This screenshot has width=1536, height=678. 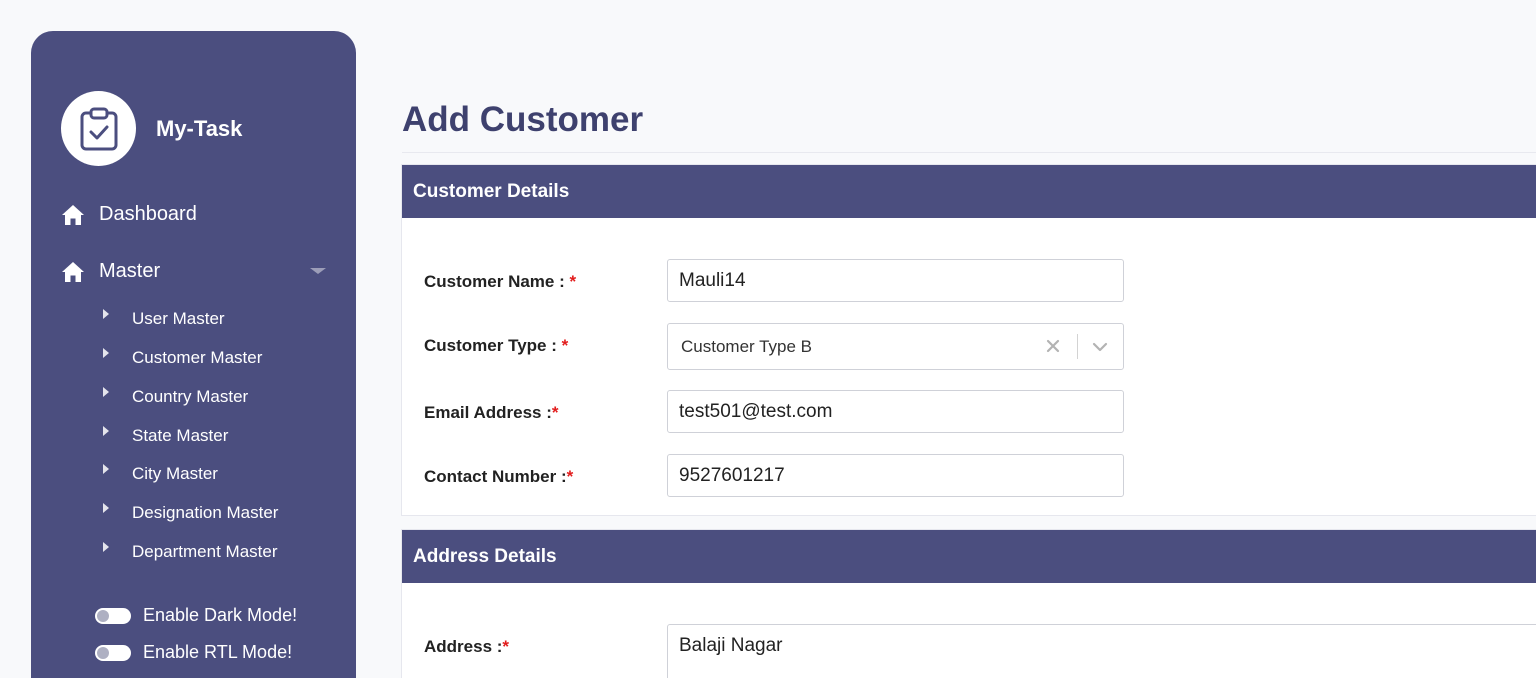 What do you see at coordinates (197, 357) in the screenshot?
I see `sidebar-item-label: Customer Master` at bounding box center [197, 357].